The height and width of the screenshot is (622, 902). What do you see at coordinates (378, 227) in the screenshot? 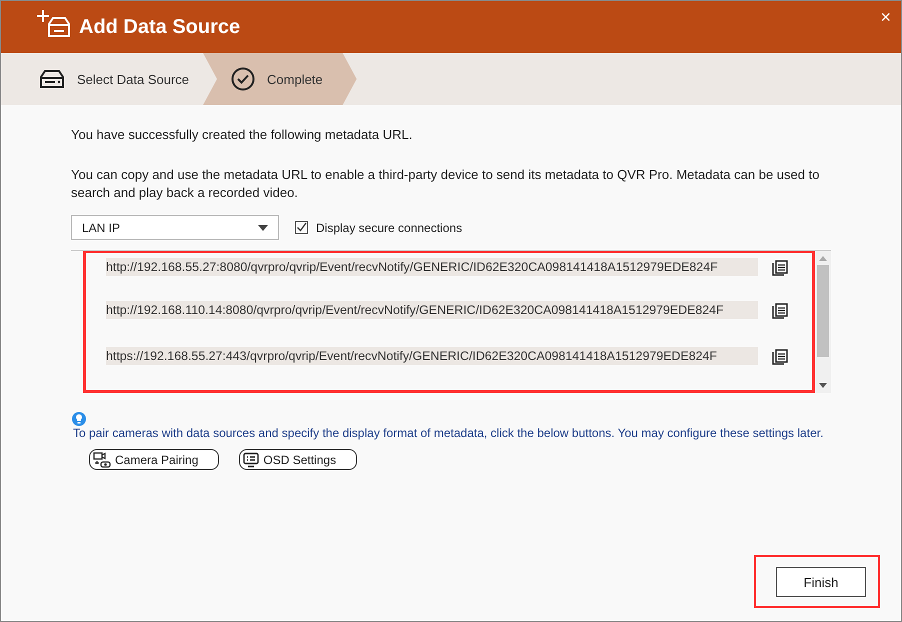
I see `secure-checkbox: Display secure connections` at bounding box center [378, 227].